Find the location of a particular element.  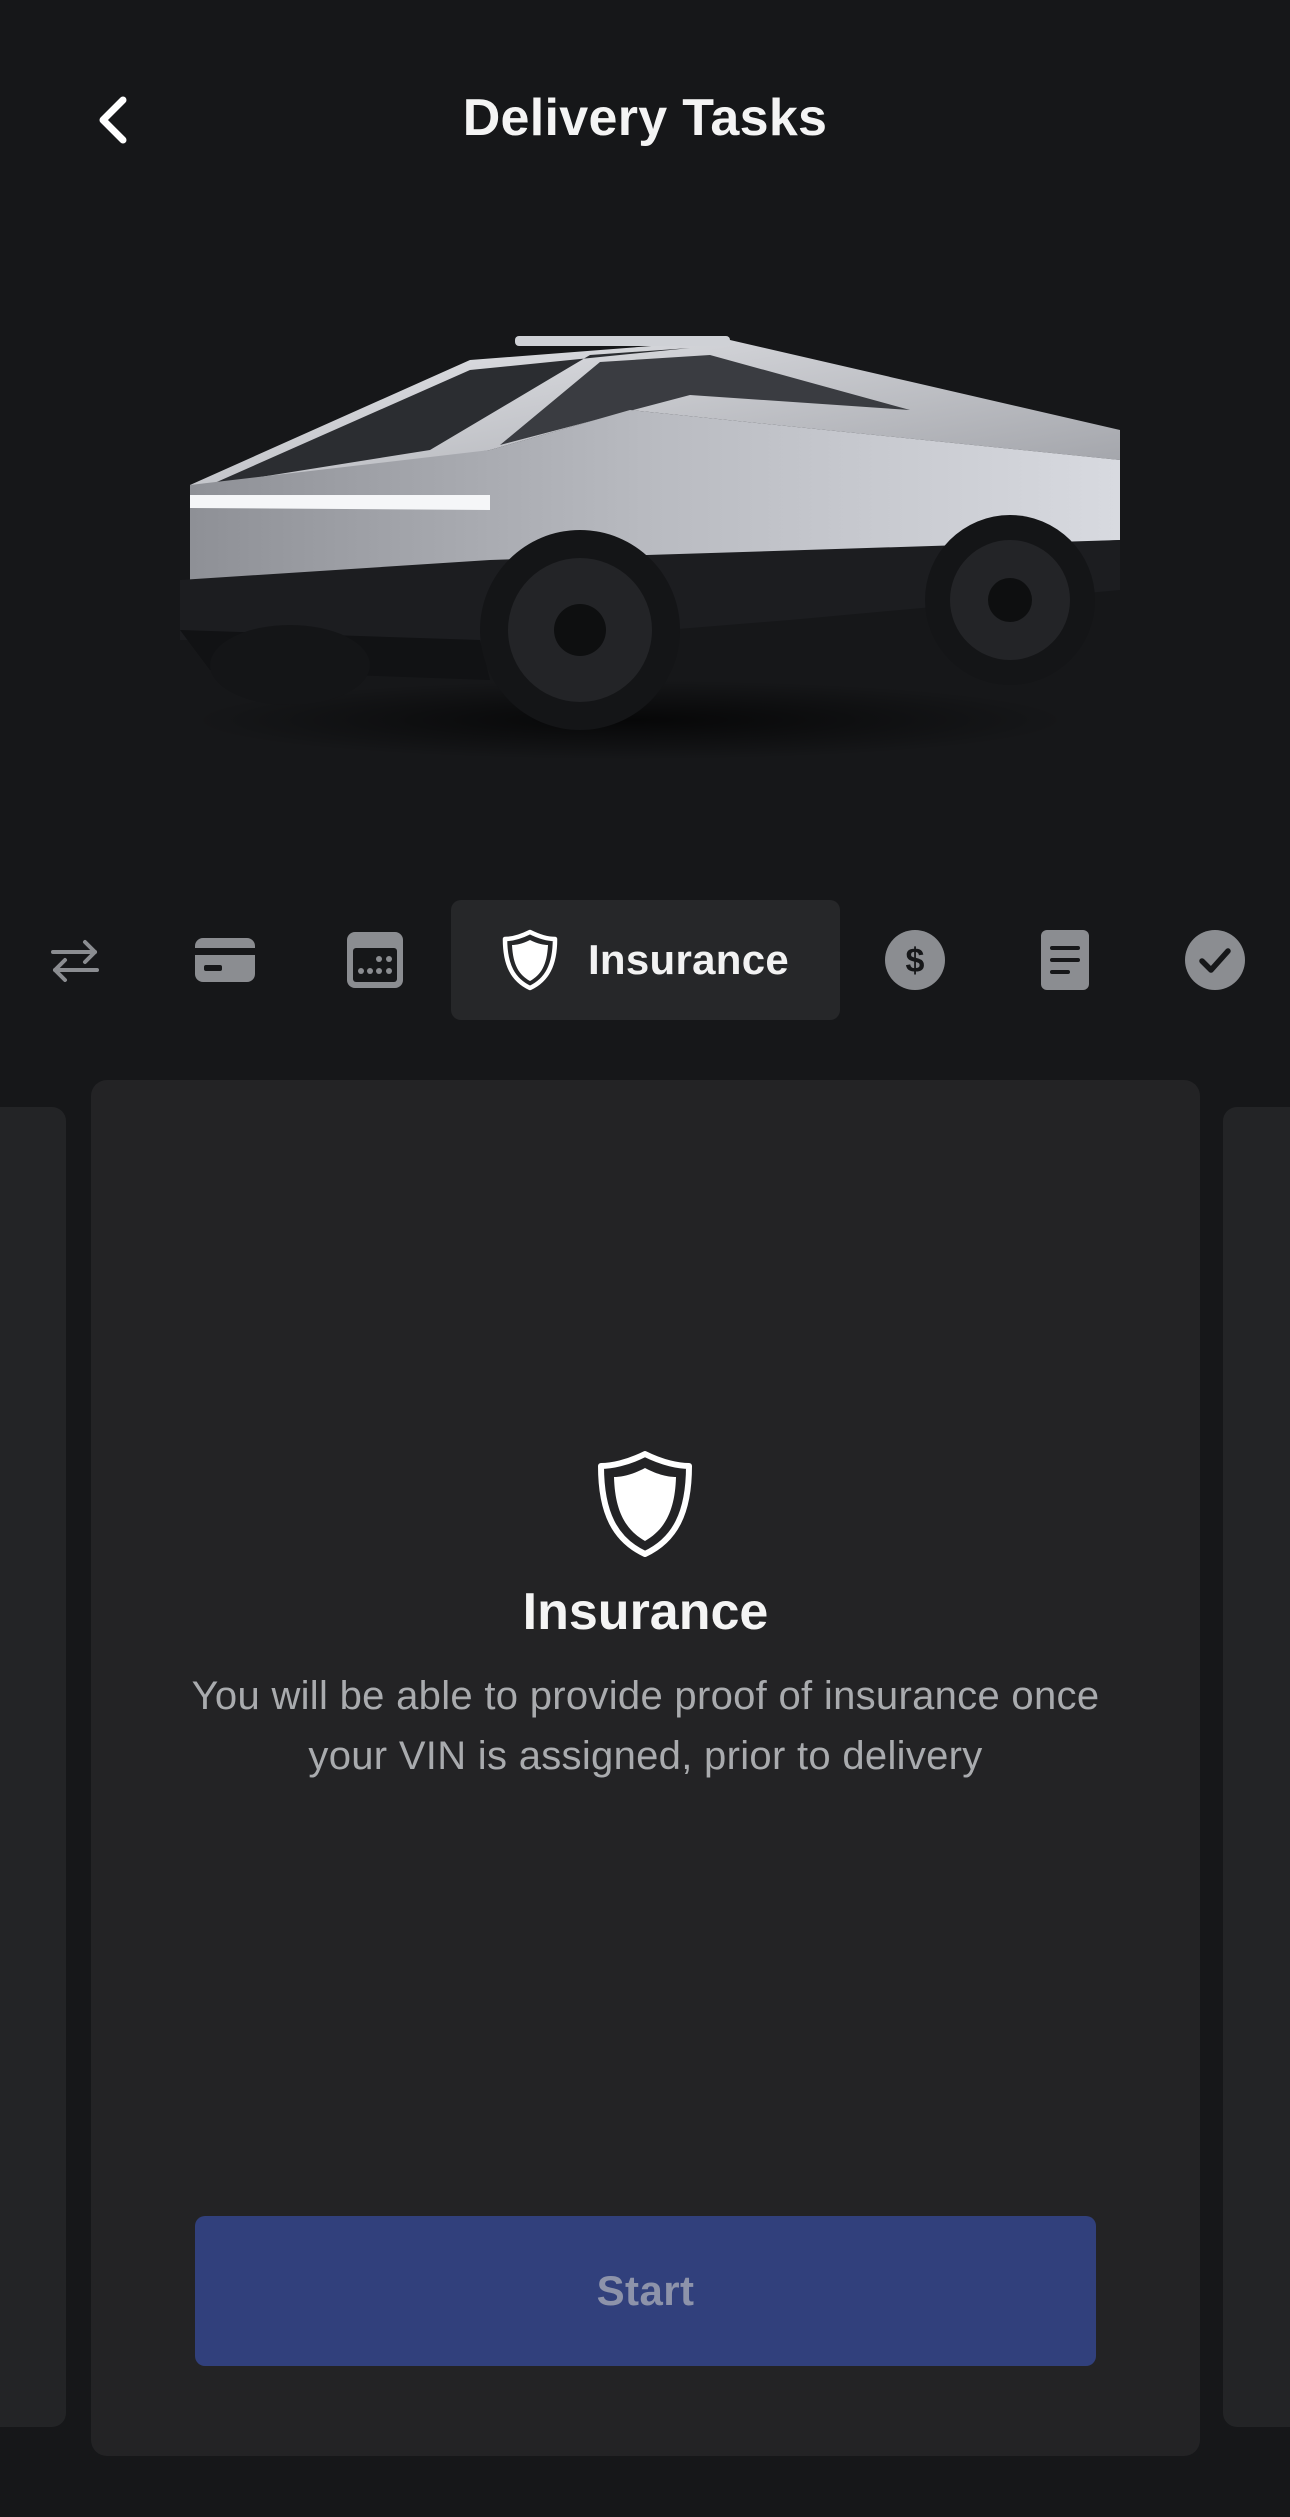

step-insurance: Insurance is located at coordinates (645, 960).